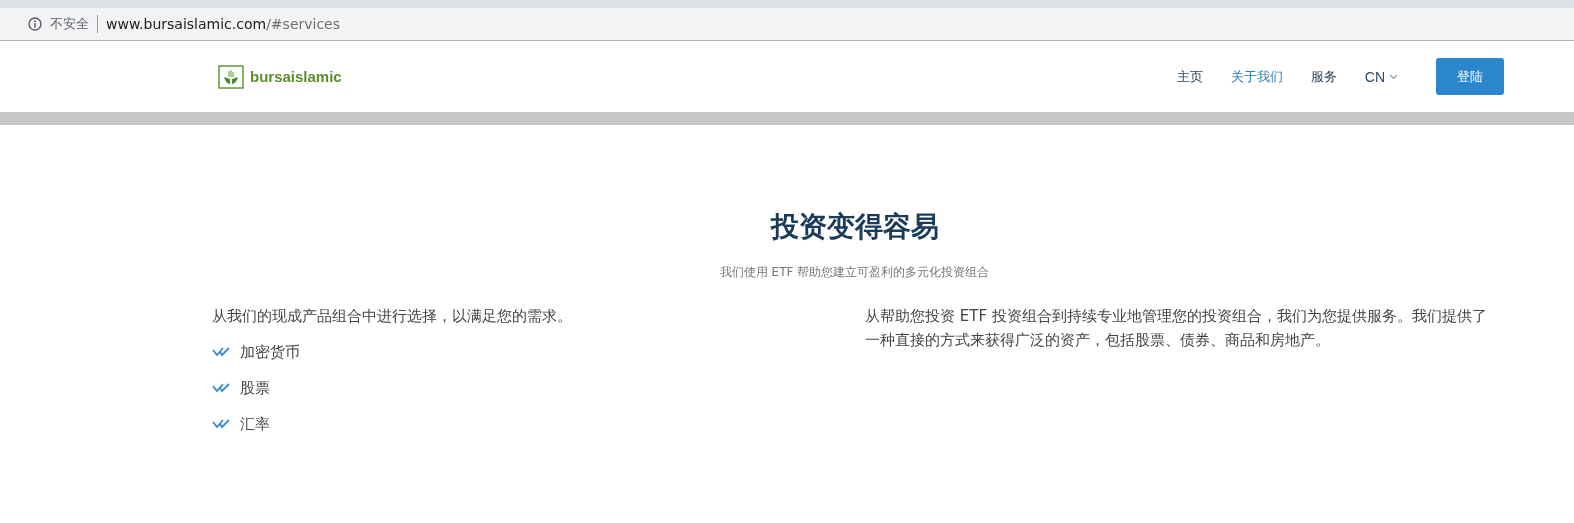  What do you see at coordinates (296, 76) in the screenshot?
I see `logo-text: bursaislamic` at bounding box center [296, 76].